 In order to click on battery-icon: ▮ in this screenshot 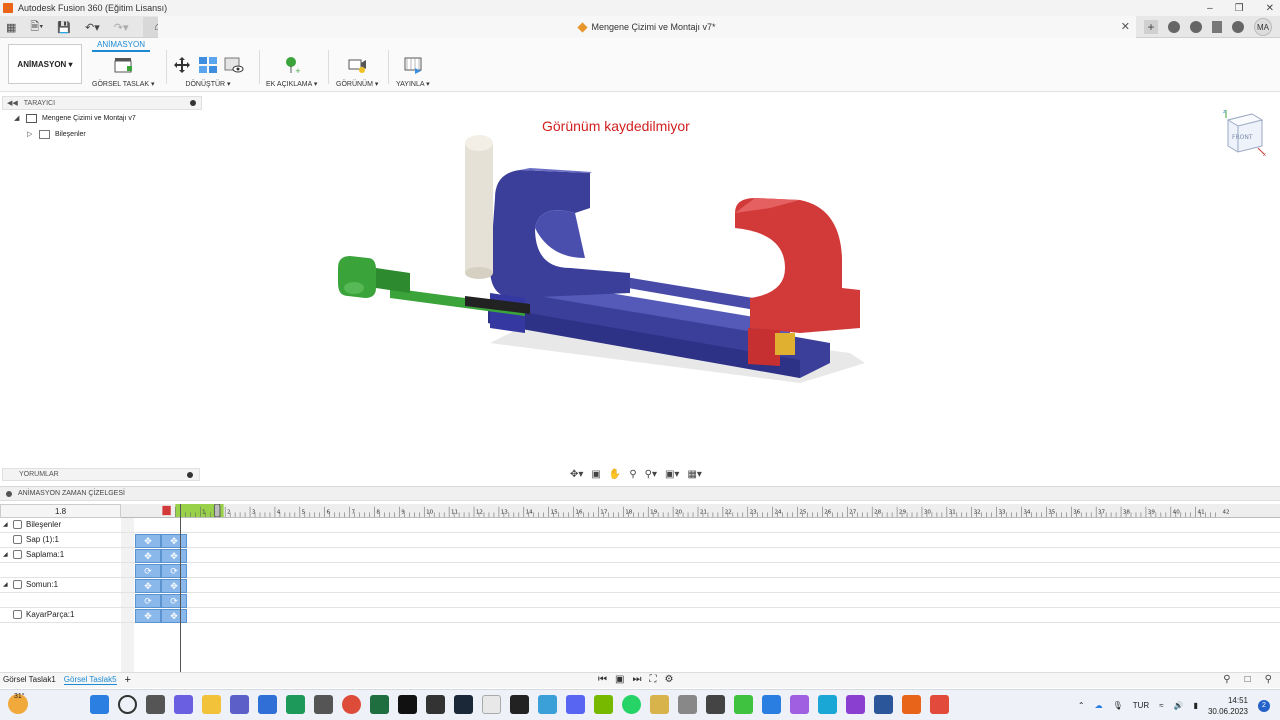, I will do `click(1196, 705)`.